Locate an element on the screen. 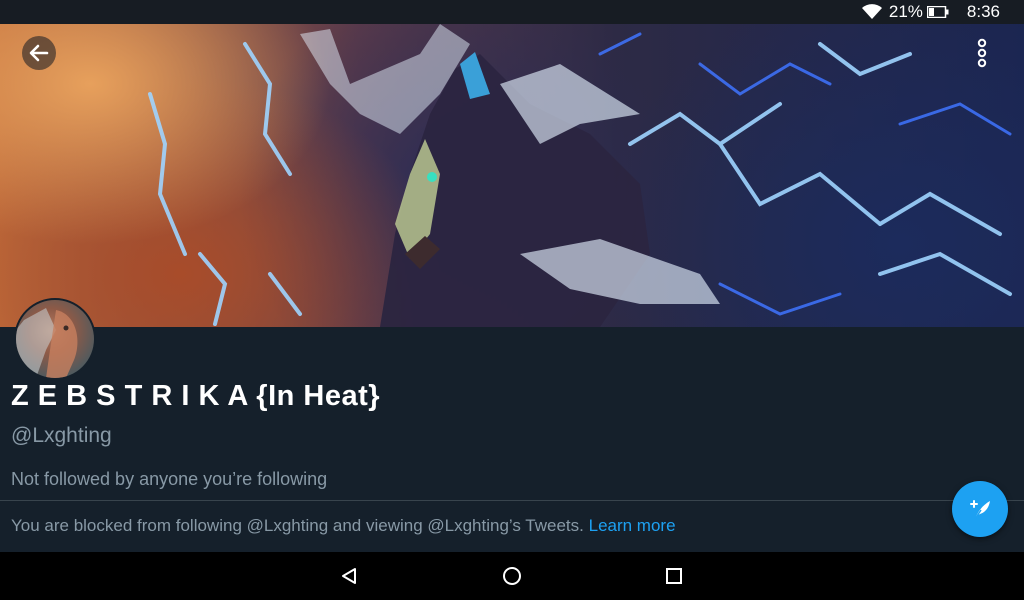 This screenshot has height=600, width=1024. profile-avatar is located at coordinates (55, 339).